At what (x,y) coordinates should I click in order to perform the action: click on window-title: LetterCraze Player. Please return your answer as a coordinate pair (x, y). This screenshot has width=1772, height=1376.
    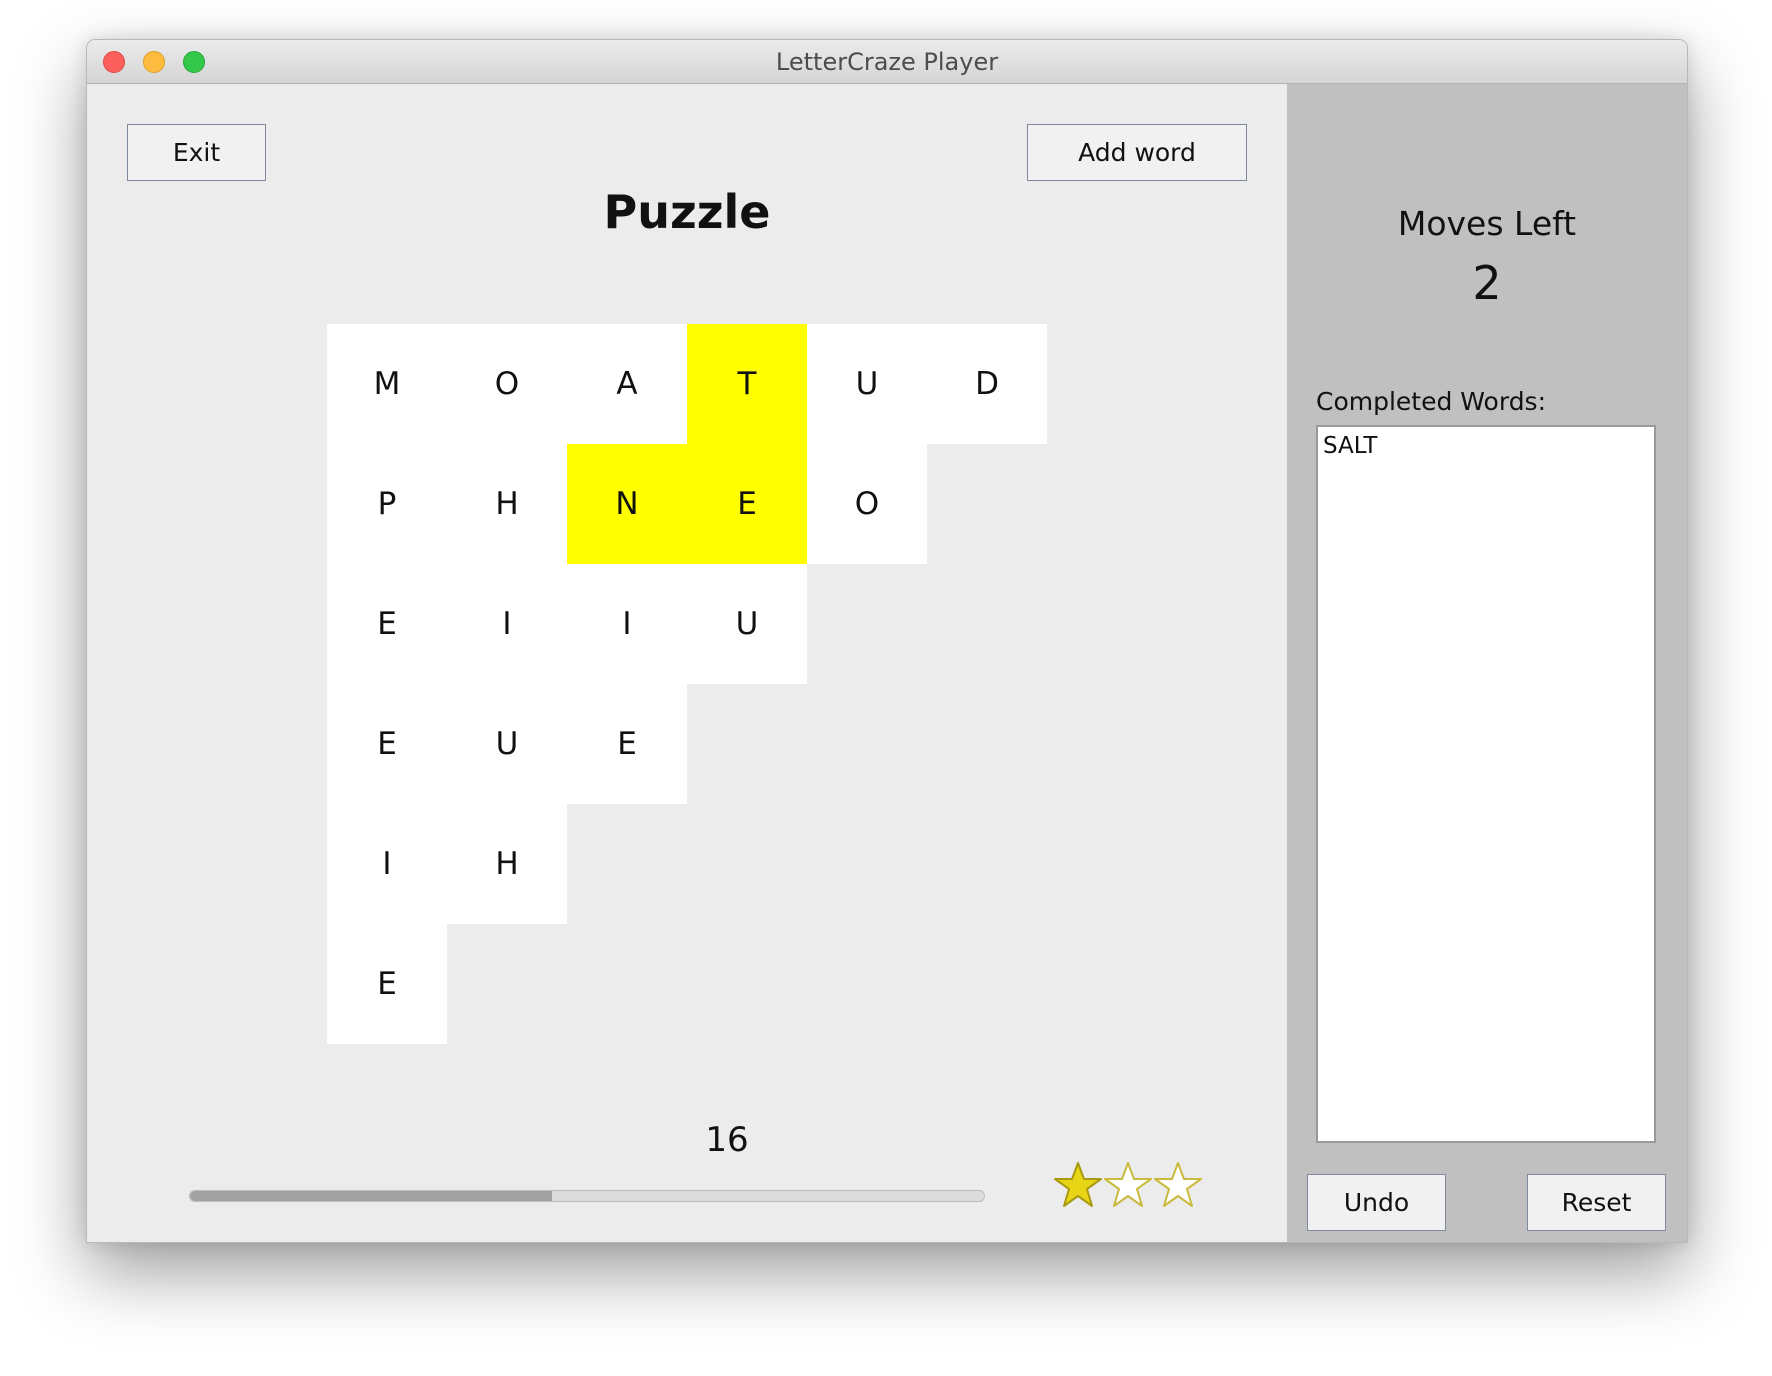
    Looking at the image, I should click on (887, 62).